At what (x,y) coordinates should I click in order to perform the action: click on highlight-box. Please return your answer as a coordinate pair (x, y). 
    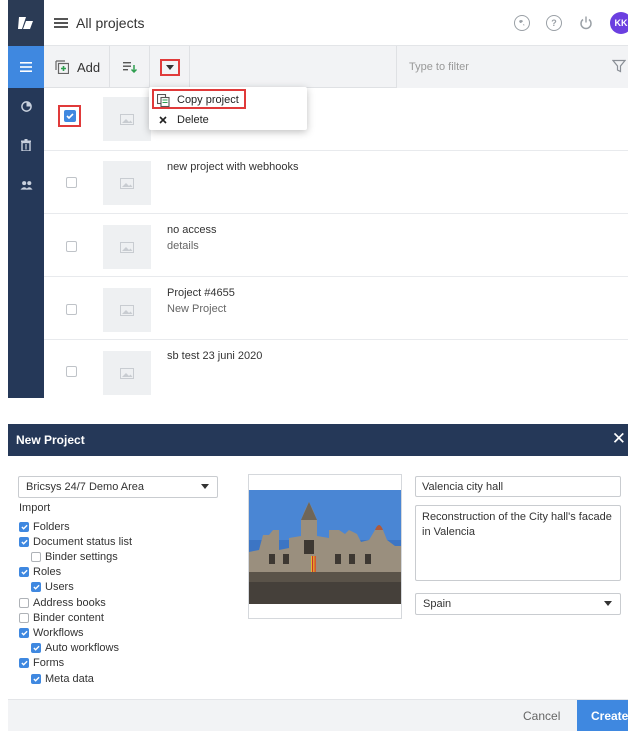
    Looking at the image, I should click on (69, 116).